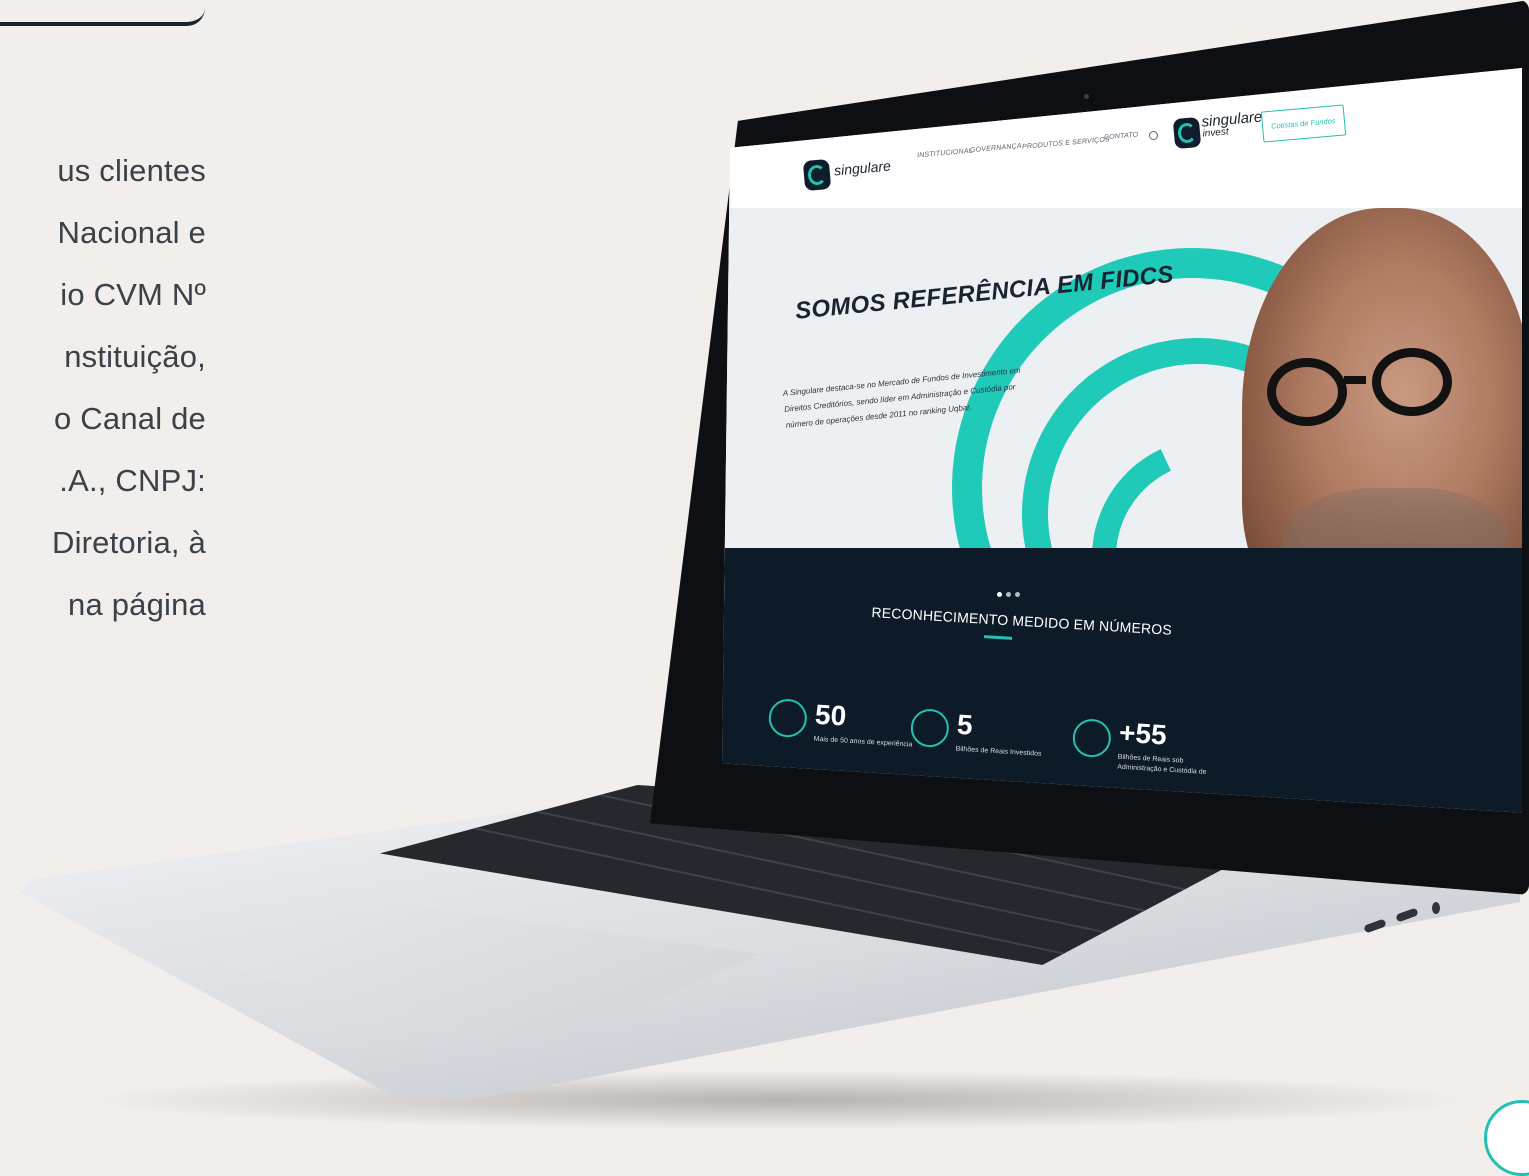 The width and height of the screenshot is (1529, 1176). I want to click on money-hand-icon, so click(1091, 738).